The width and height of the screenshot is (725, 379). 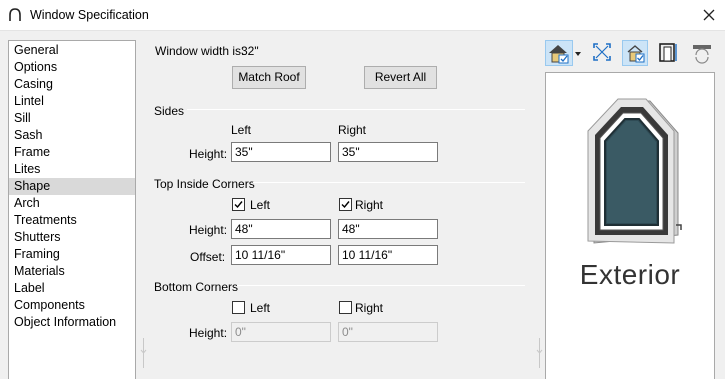 I want to click on revert-all-button: Revert All, so click(x=400, y=77).